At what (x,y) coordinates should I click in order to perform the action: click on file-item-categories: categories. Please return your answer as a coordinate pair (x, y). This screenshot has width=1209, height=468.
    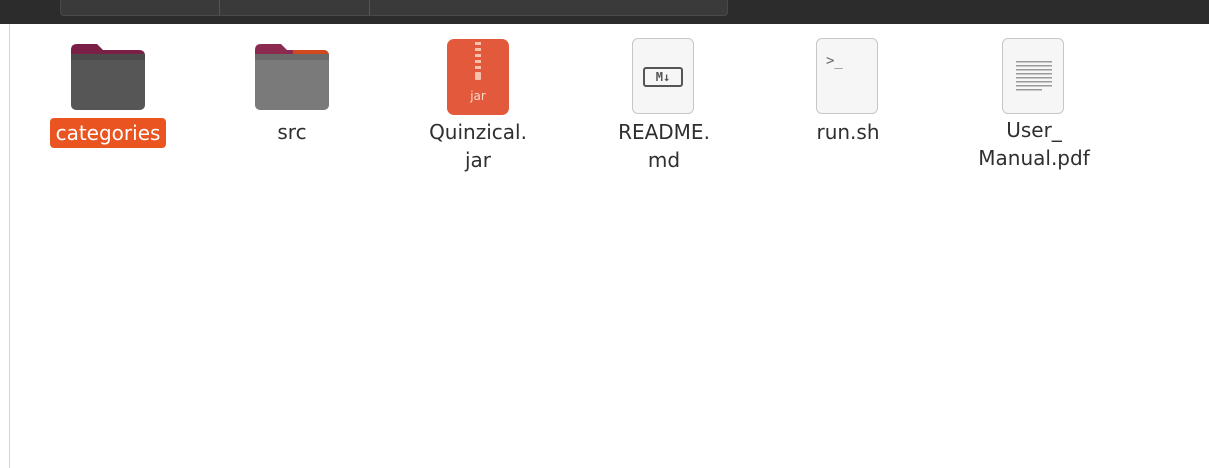
    Looking at the image, I should click on (108, 93).